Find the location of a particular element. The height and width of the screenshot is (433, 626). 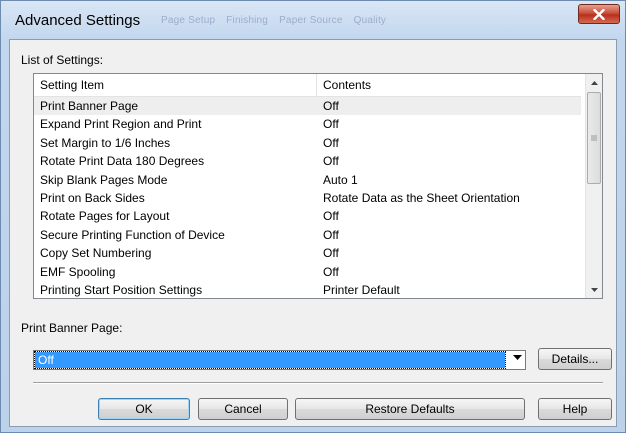

setting-item-name: EMF Spooling is located at coordinates (78, 271).